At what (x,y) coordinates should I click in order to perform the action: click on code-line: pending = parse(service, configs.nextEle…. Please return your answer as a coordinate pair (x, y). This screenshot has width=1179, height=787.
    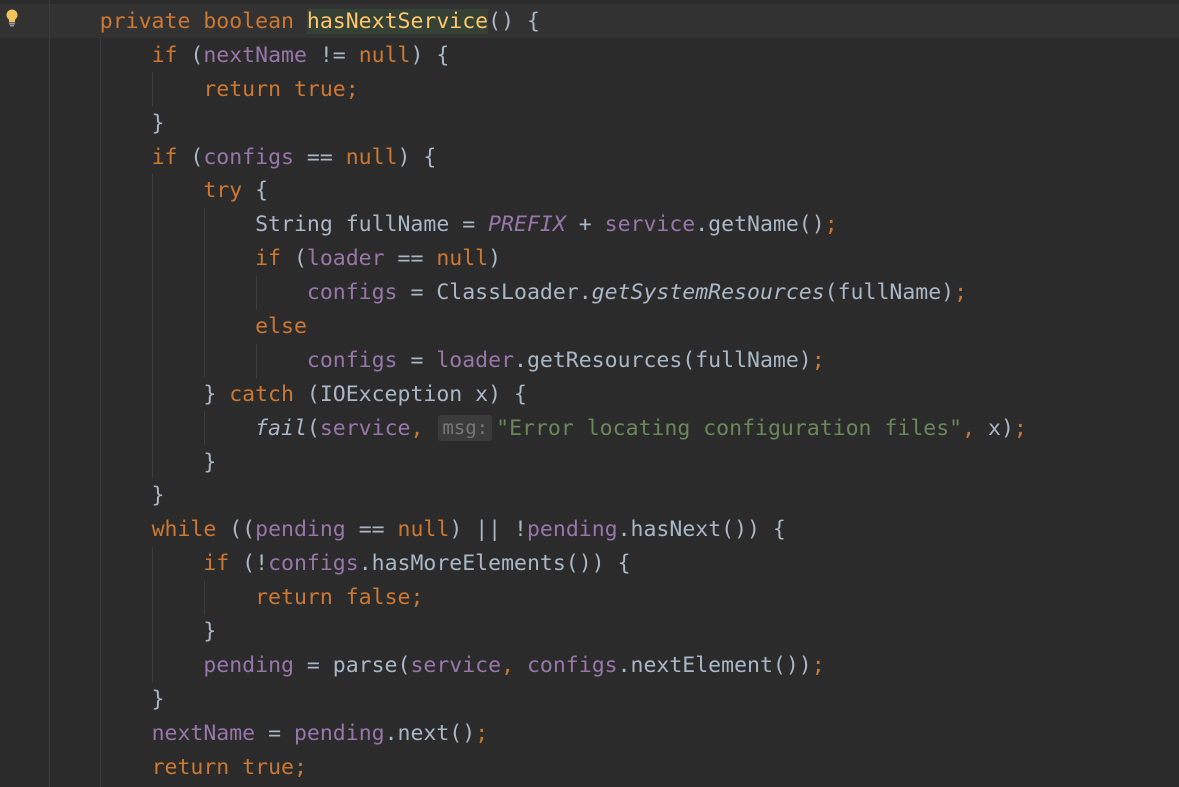
    Looking at the image, I should click on (537, 666).